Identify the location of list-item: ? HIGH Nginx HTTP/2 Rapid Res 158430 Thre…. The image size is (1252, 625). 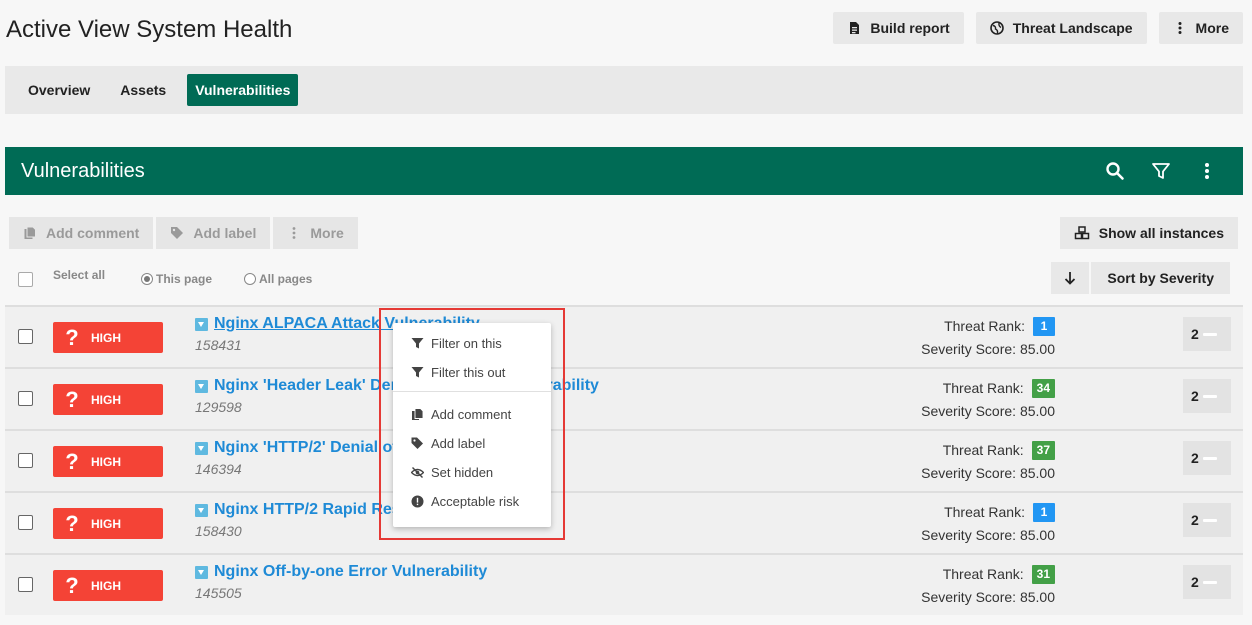
(624, 522).